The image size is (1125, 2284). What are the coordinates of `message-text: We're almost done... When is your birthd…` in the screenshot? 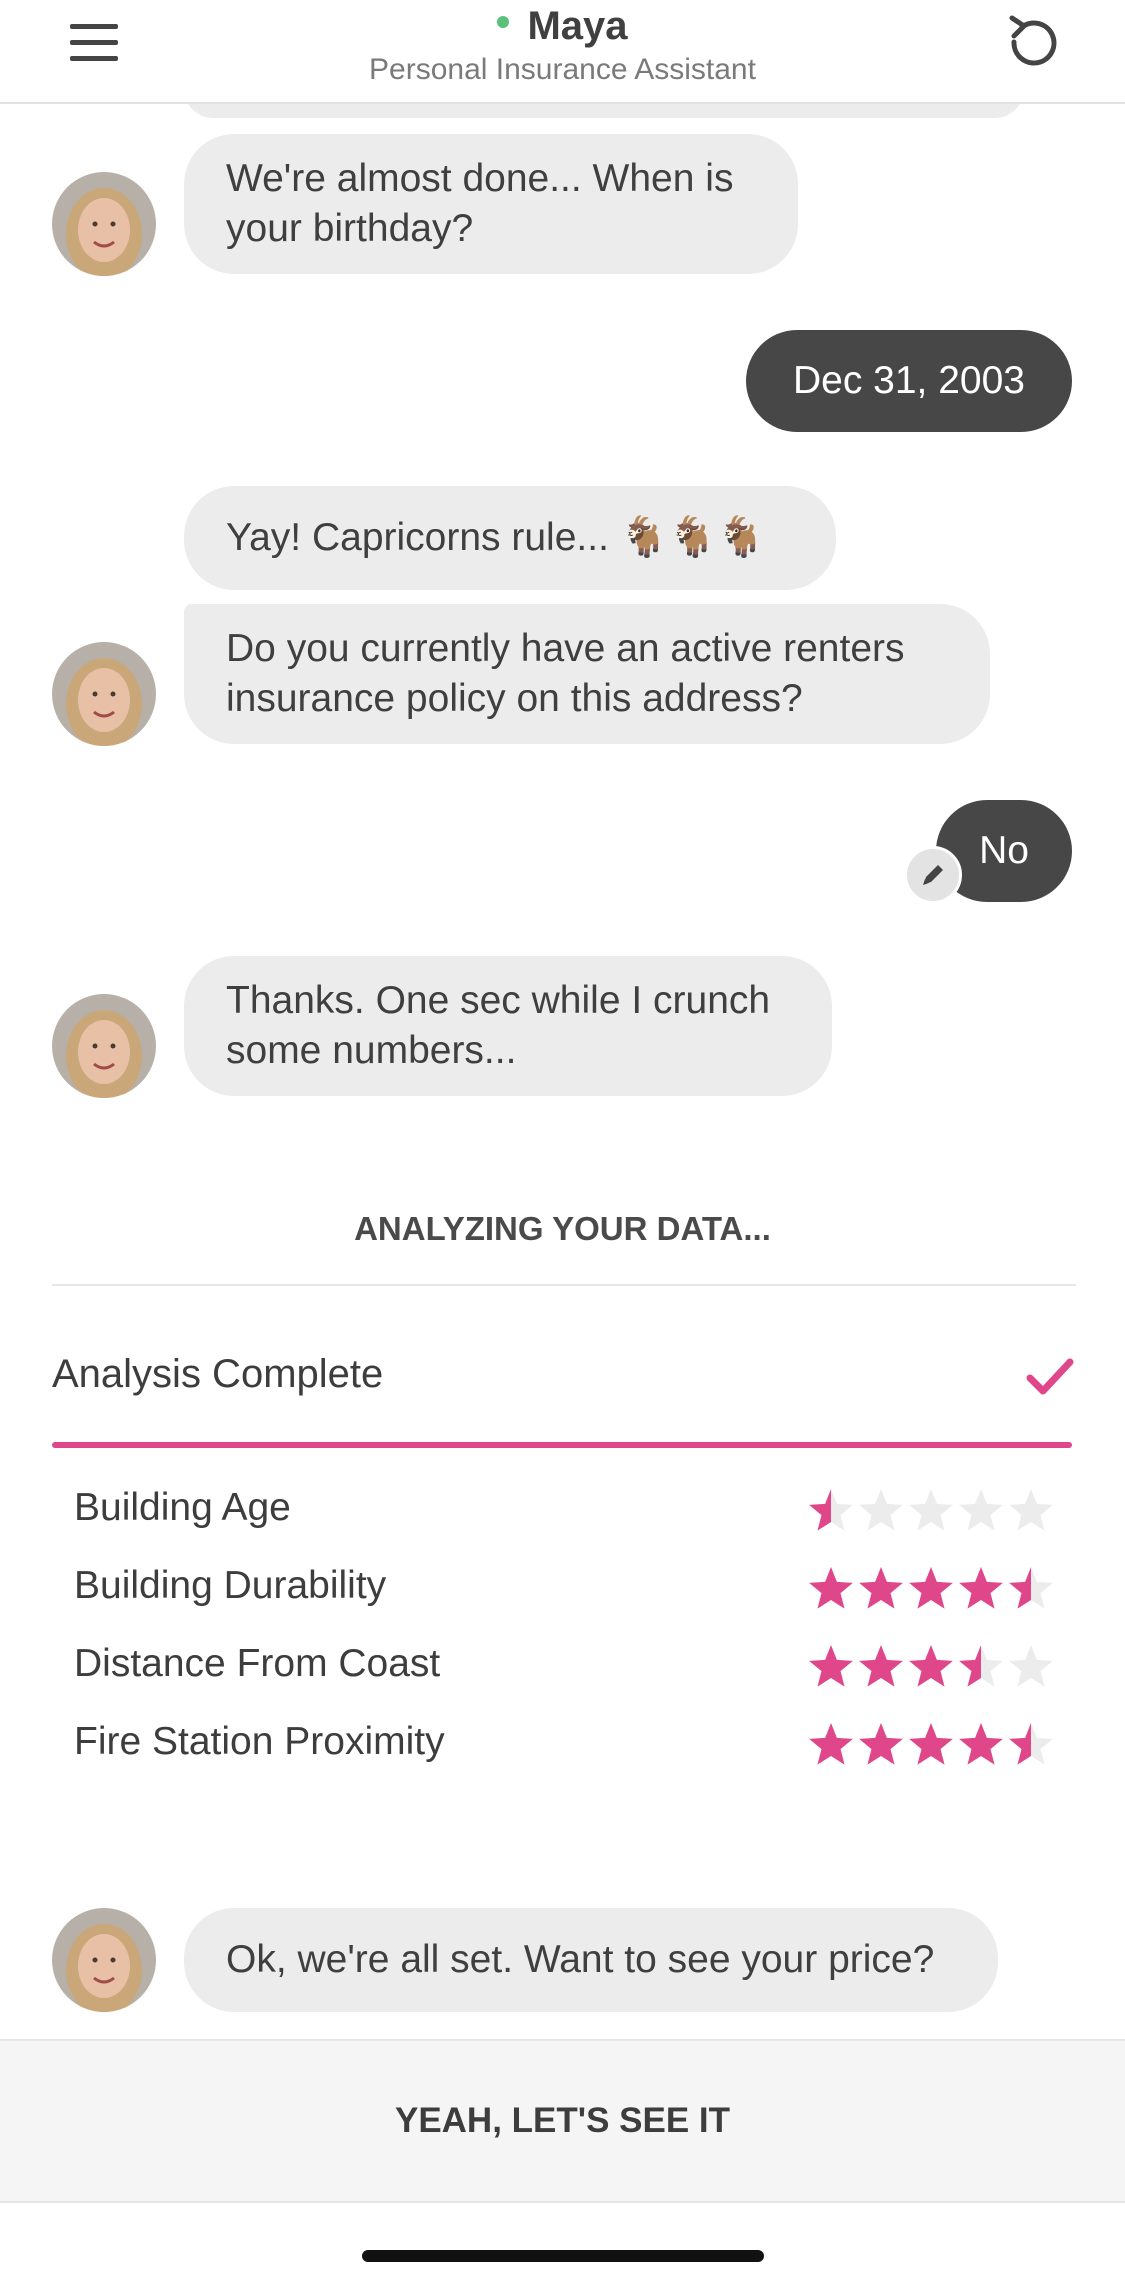 It's located at (480, 203).